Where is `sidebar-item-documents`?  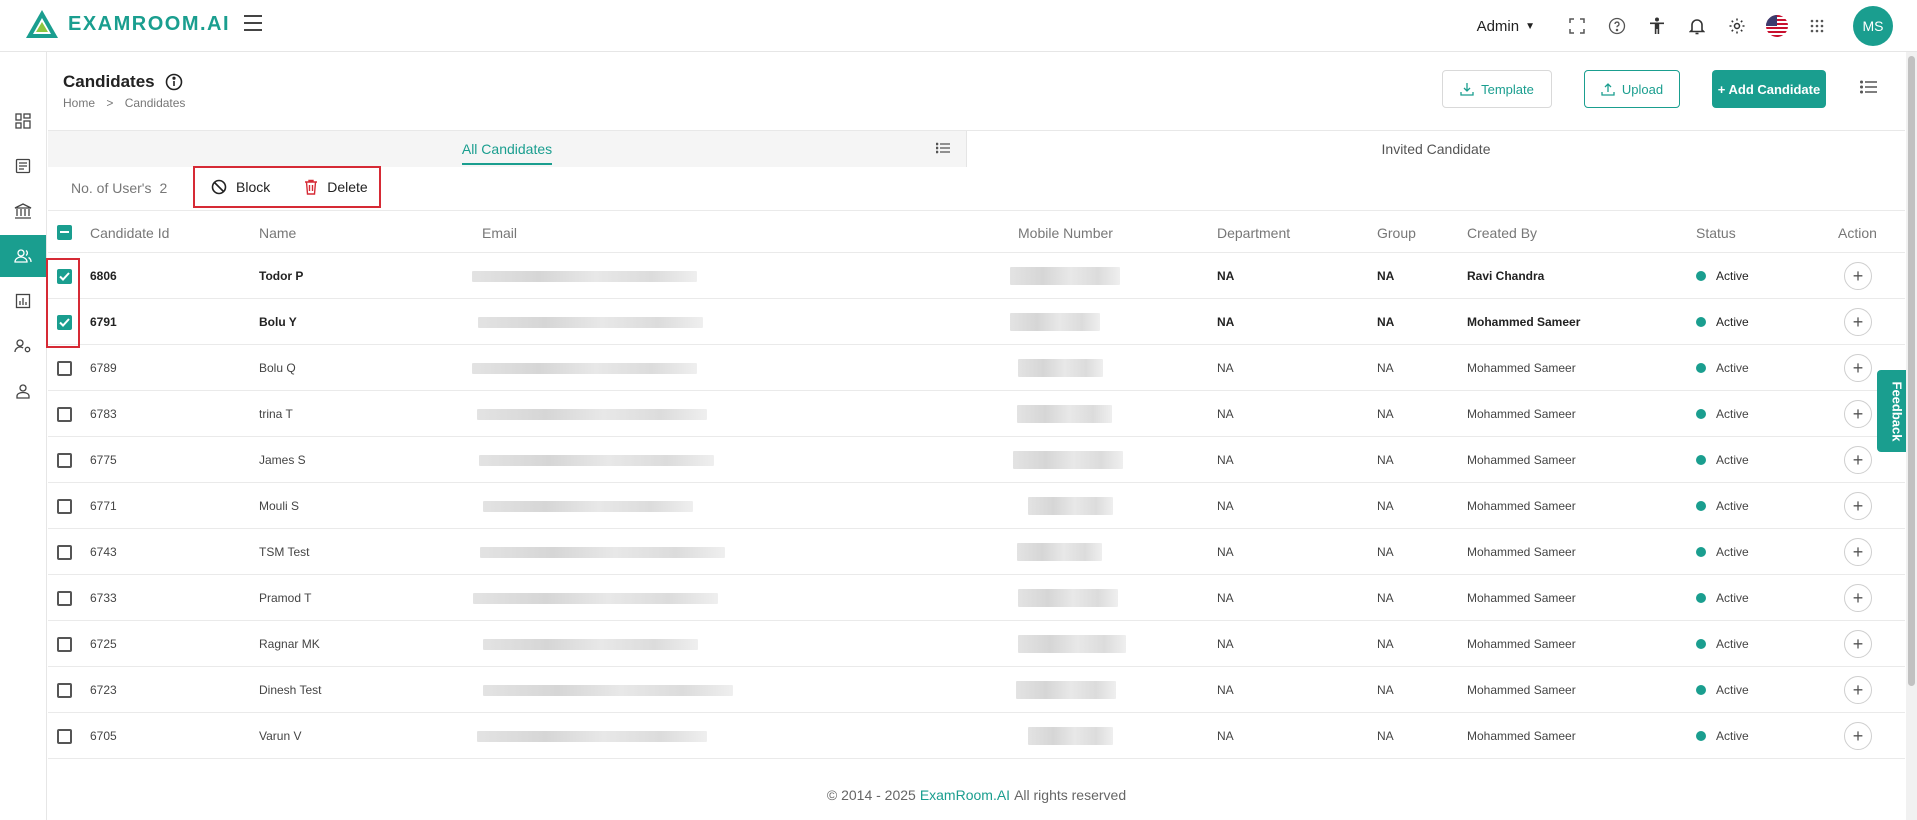 sidebar-item-documents is located at coordinates (23, 166).